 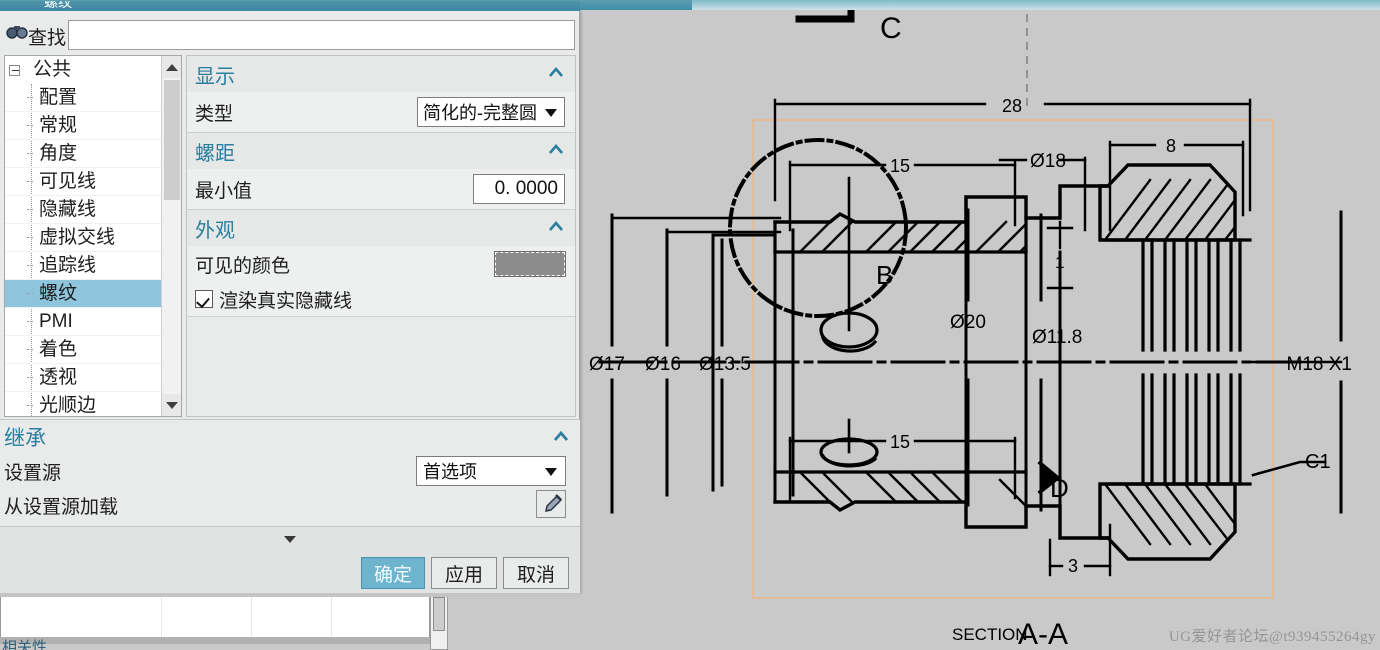 What do you see at coordinates (215, 153) in the screenshot?
I see `group-pitch-title: 螺距` at bounding box center [215, 153].